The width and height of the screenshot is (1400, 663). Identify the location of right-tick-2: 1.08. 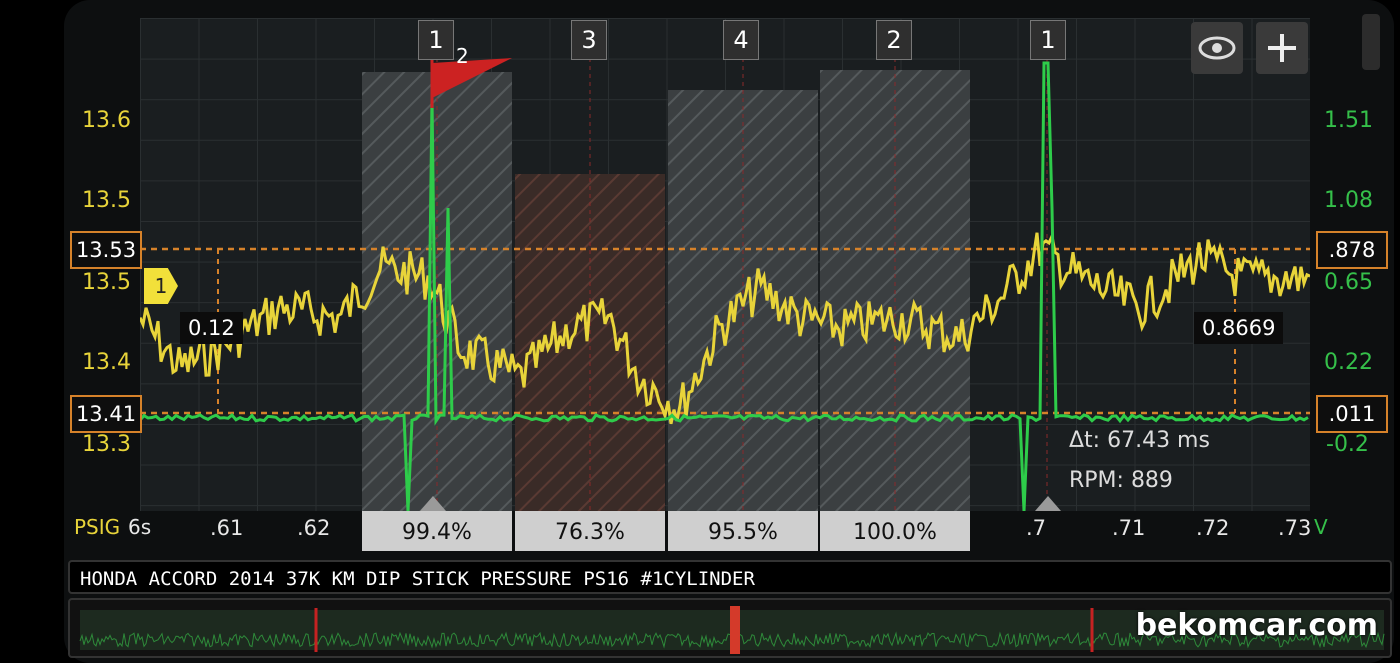
(1348, 200).